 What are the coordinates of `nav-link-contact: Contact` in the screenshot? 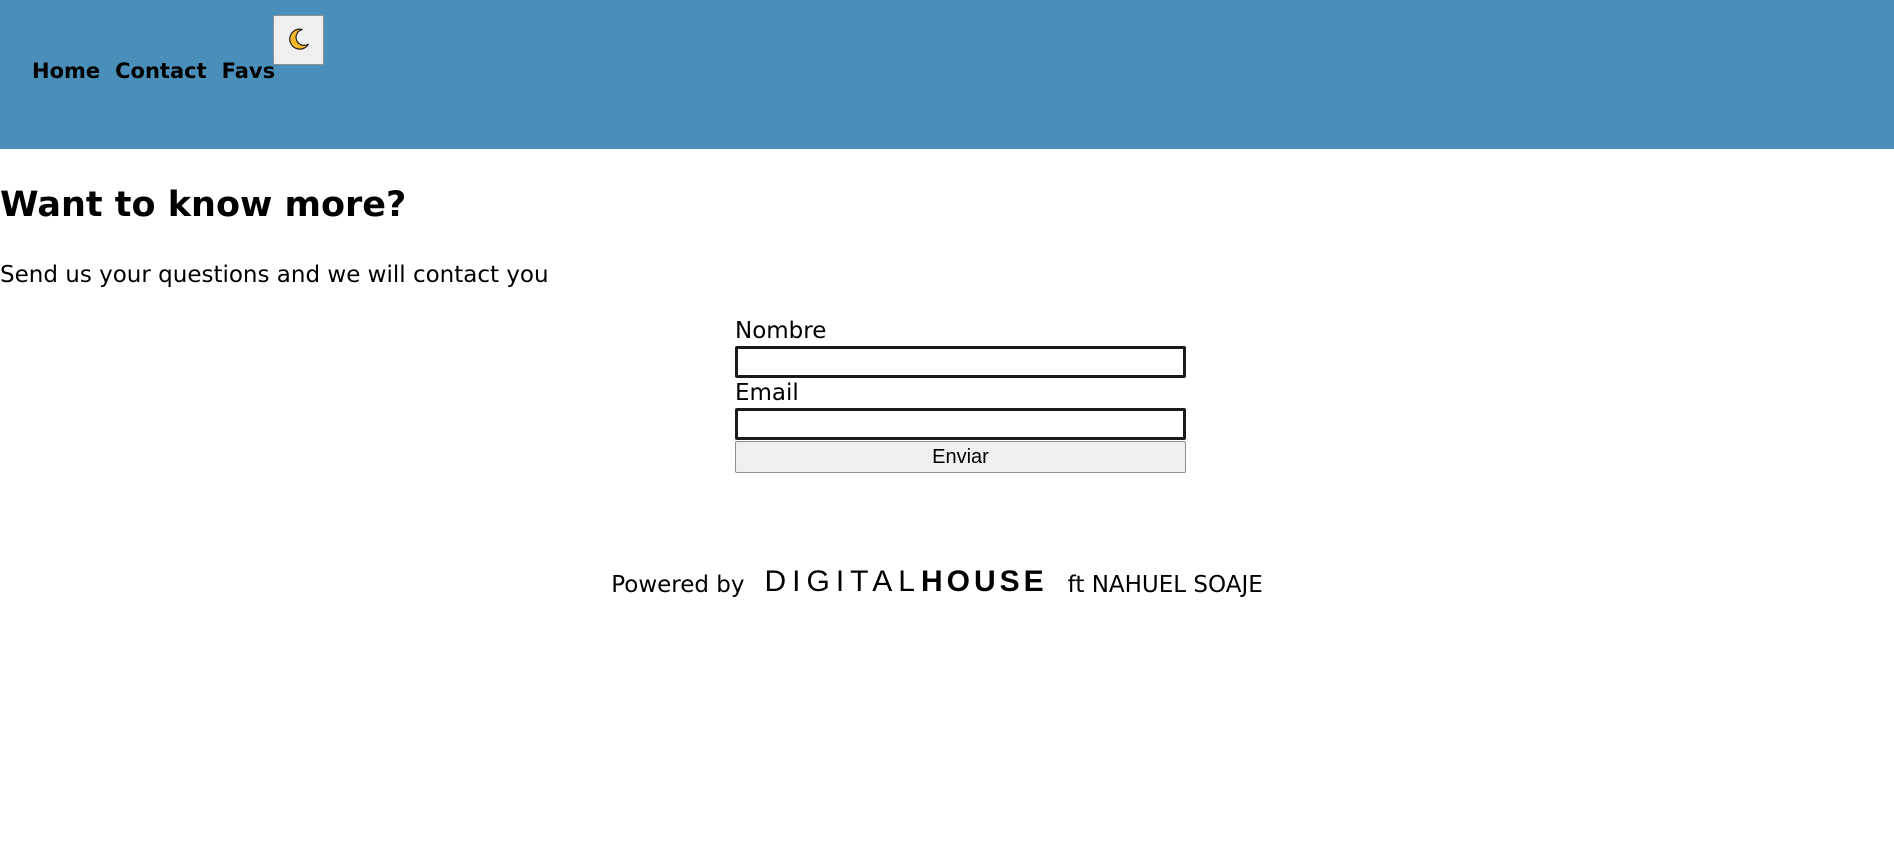 It's located at (161, 71).